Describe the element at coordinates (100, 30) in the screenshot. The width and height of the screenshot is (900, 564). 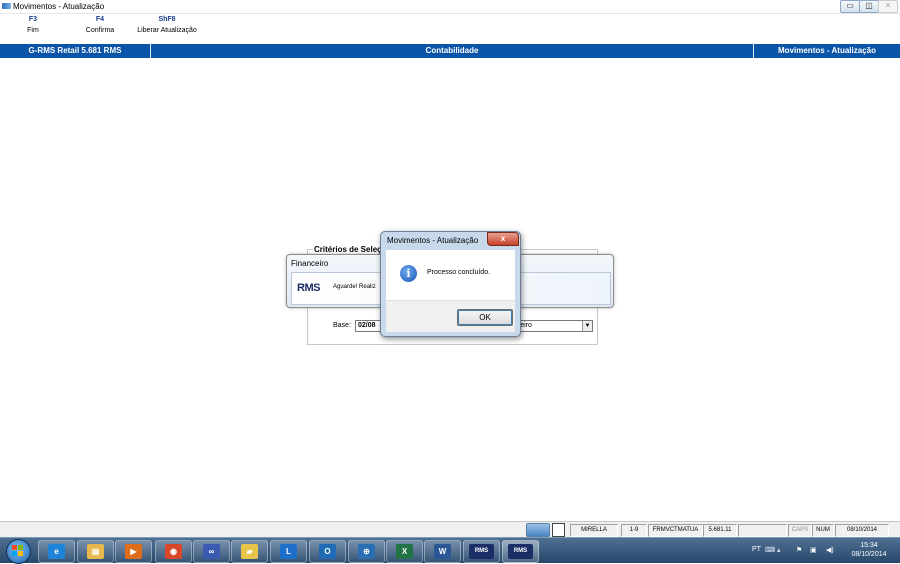
I see `button-label: Confirma` at that location.